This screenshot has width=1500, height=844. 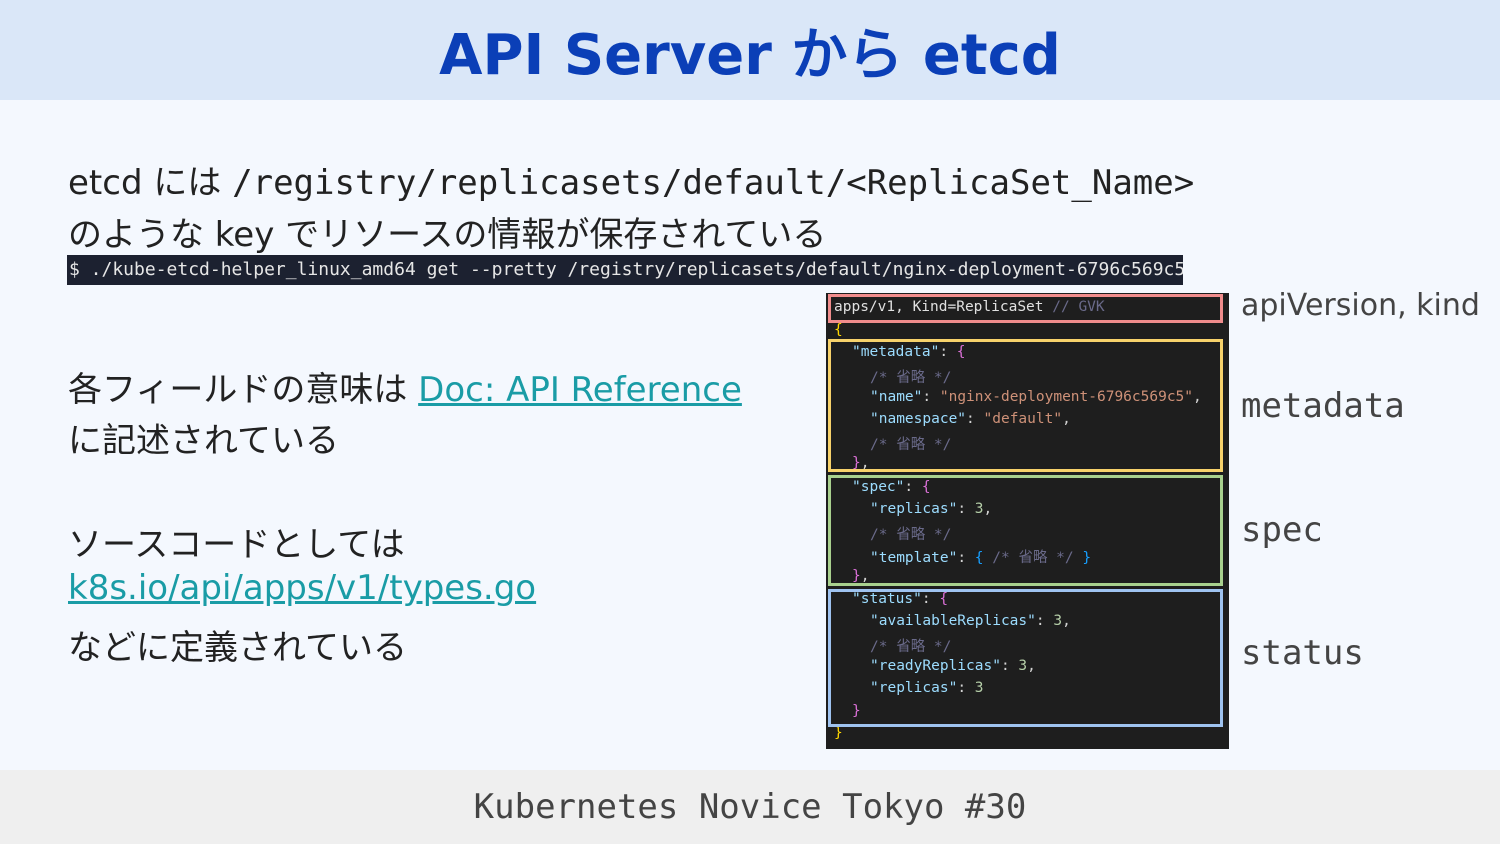 I want to click on api-reference-link: Doc: API Reference, so click(x=580, y=390).